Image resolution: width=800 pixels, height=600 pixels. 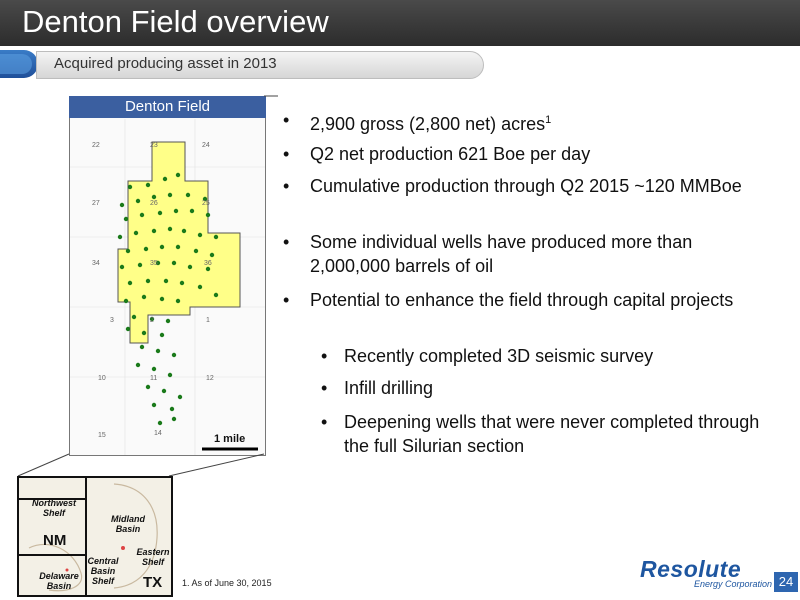 I want to click on bullet-text: Q2 net production 621 Boe per day, so click(x=450, y=154).